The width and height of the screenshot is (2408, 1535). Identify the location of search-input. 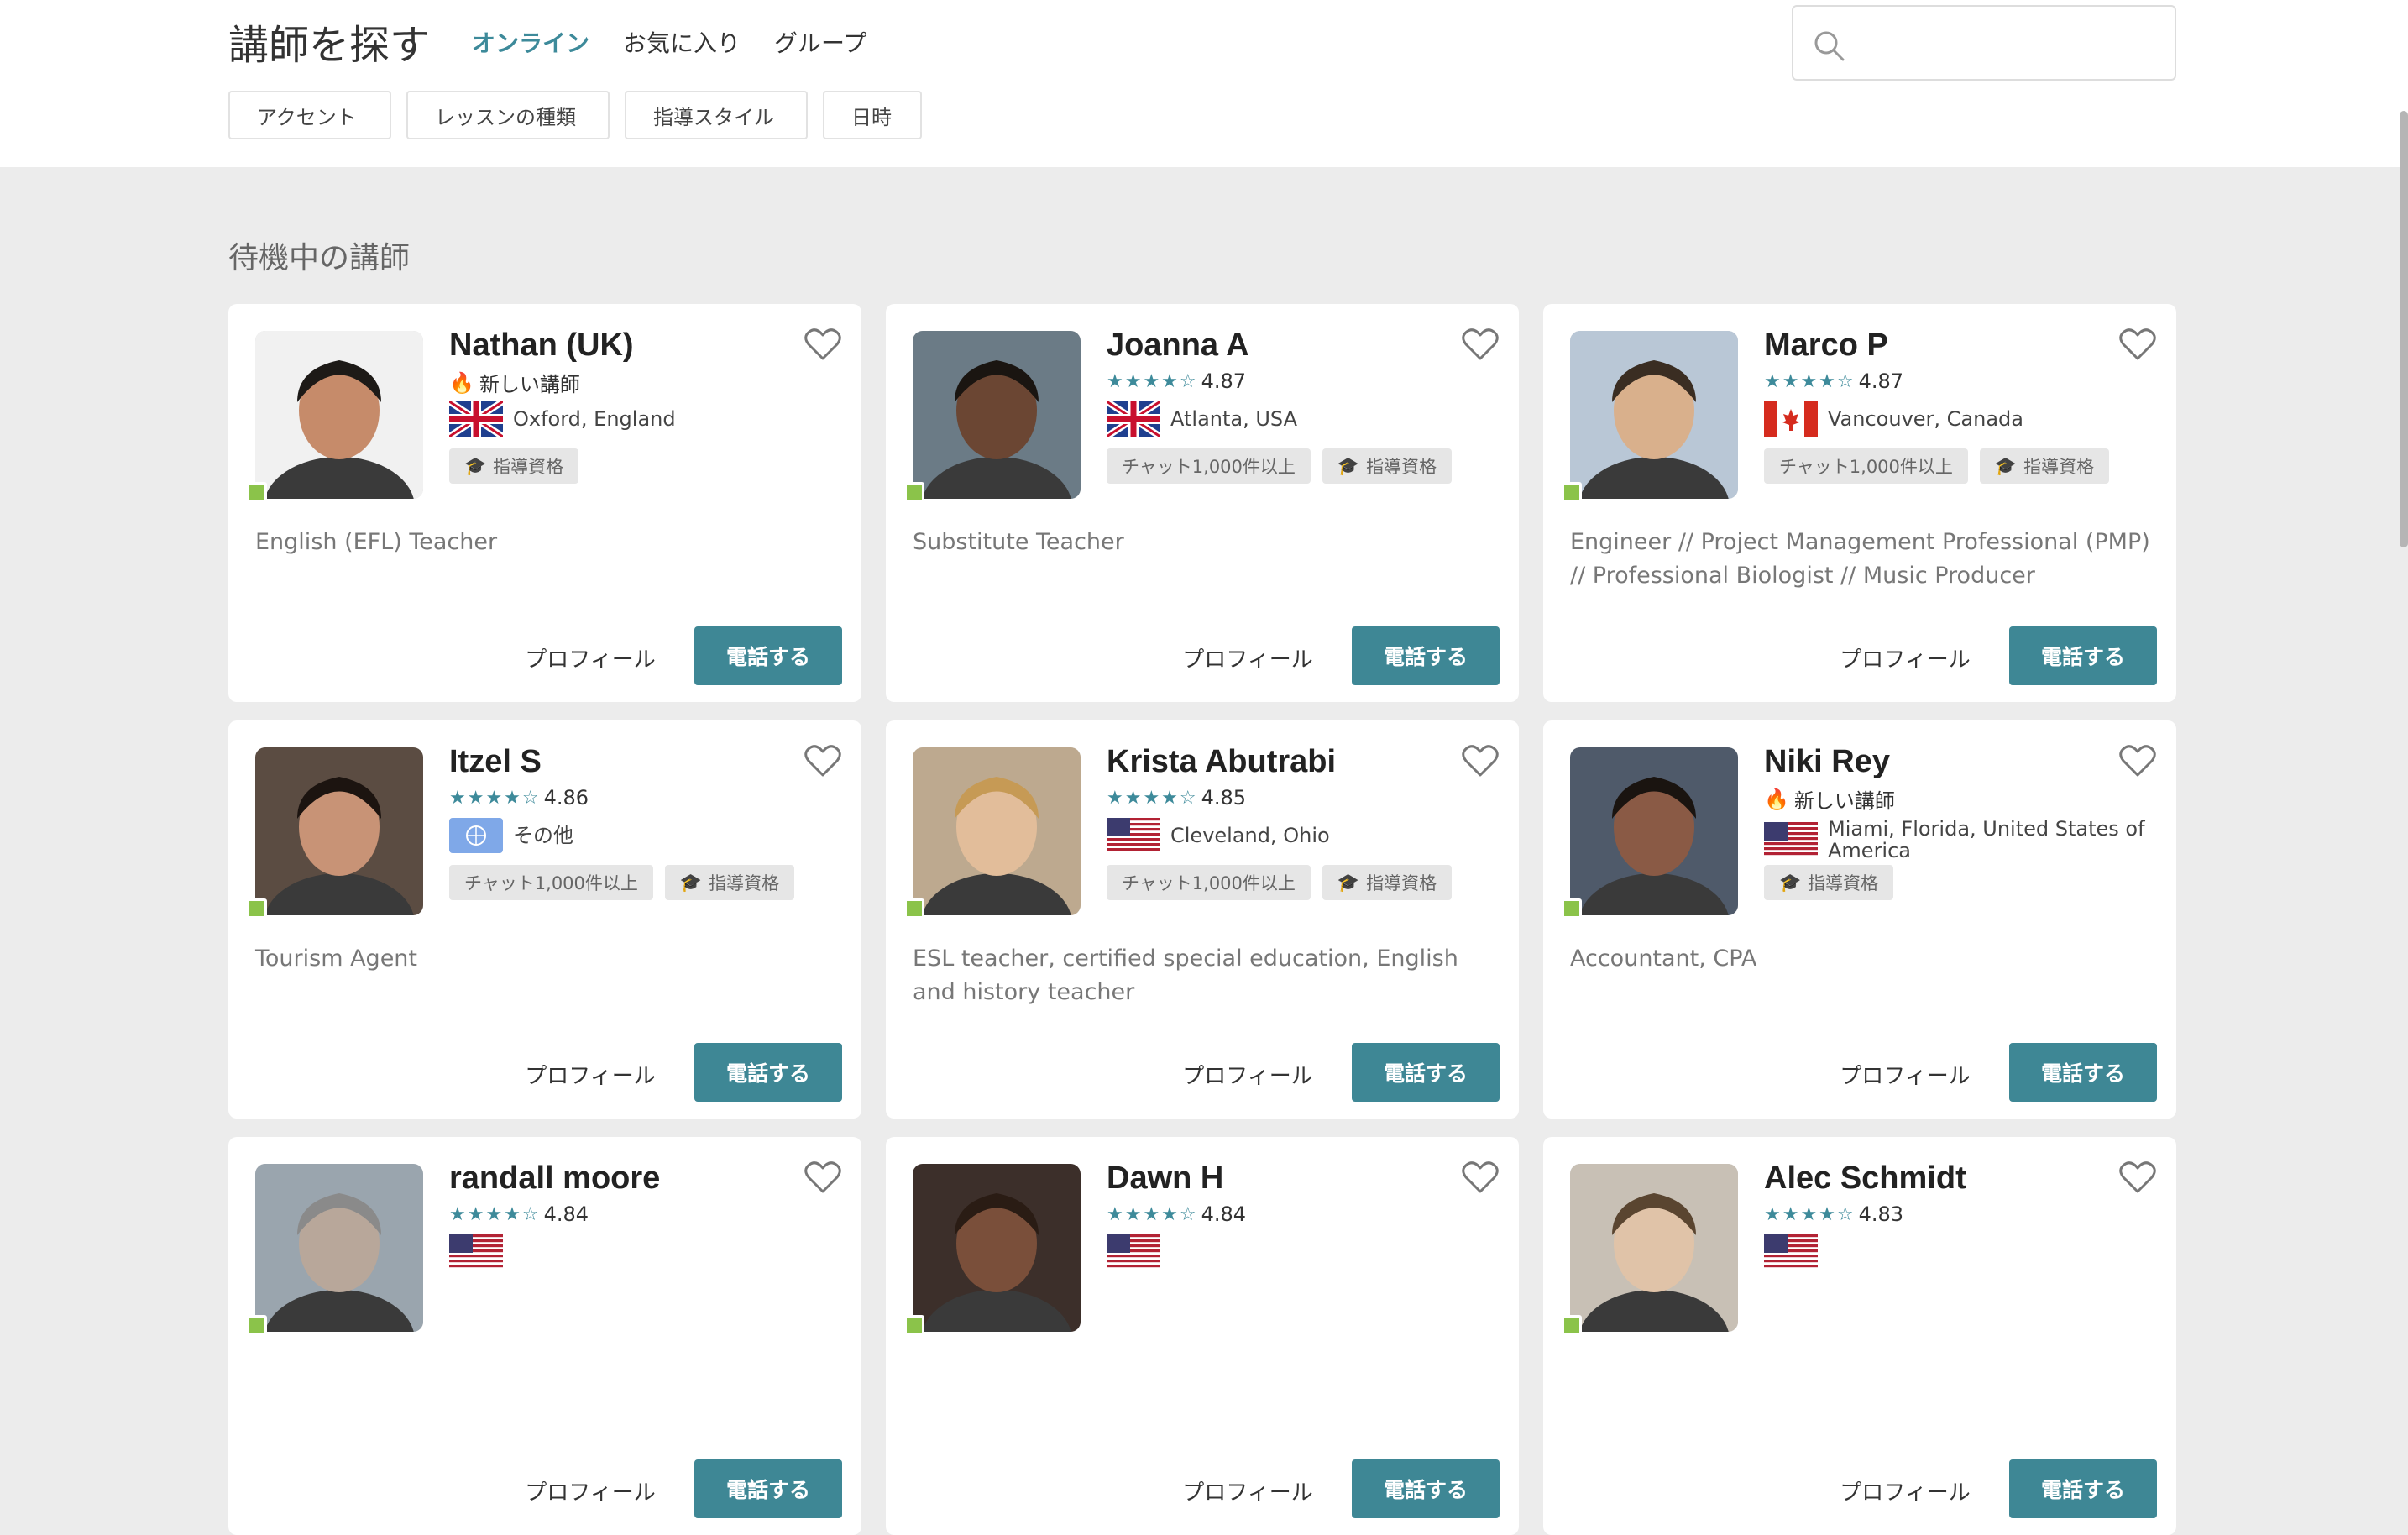
(2010, 43).